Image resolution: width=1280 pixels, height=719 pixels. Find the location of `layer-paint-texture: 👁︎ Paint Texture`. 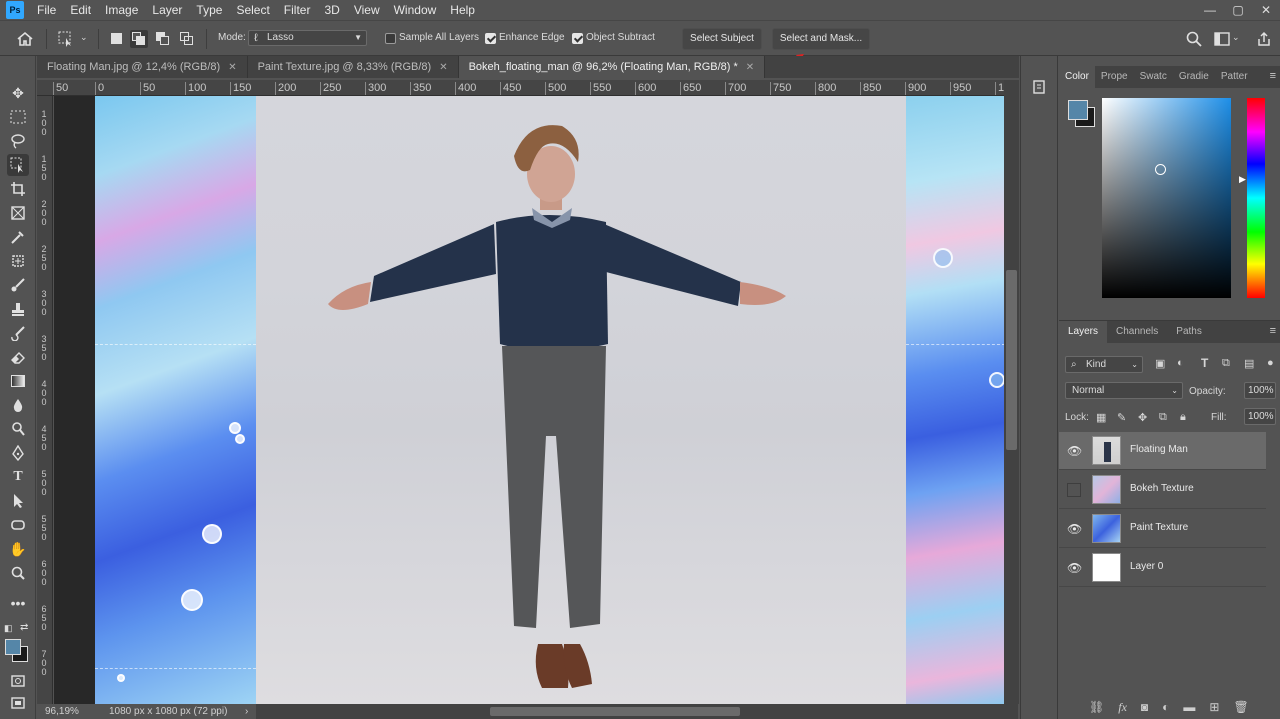

layer-paint-texture: 👁︎ Paint Texture is located at coordinates (1162, 529).